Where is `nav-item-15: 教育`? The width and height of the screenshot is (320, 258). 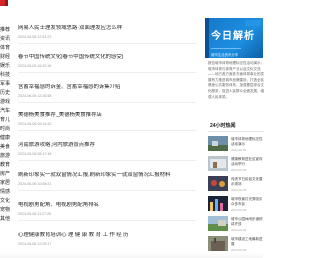 nav-item-15: 教育 is located at coordinates (5, 165).